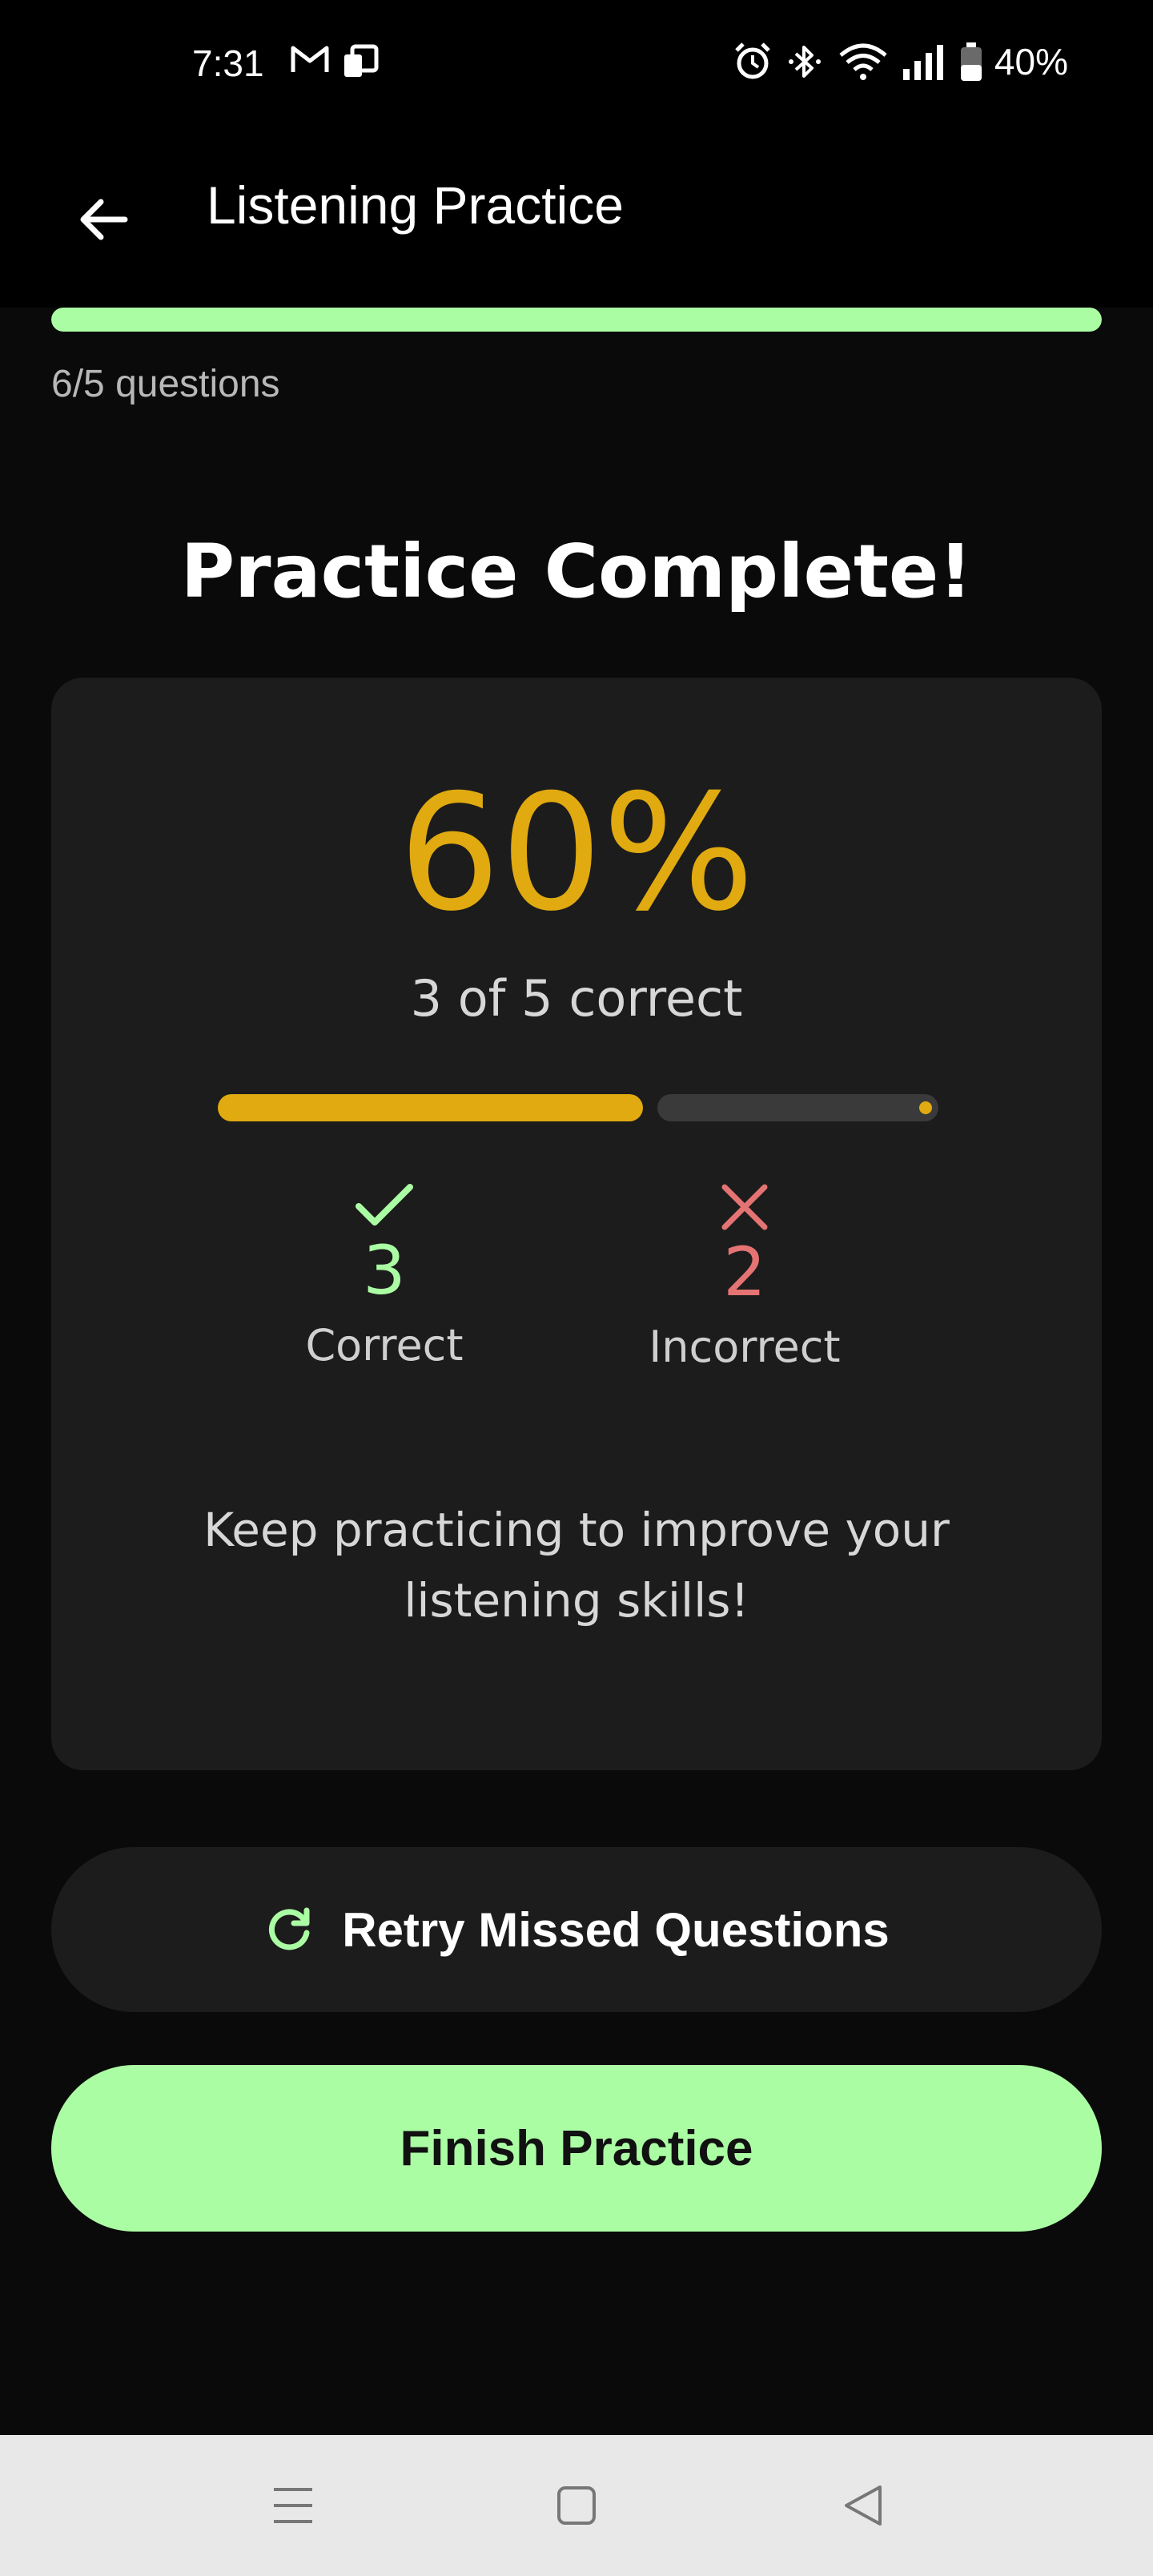  I want to click on correct-count: 3, so click(385, 1270).